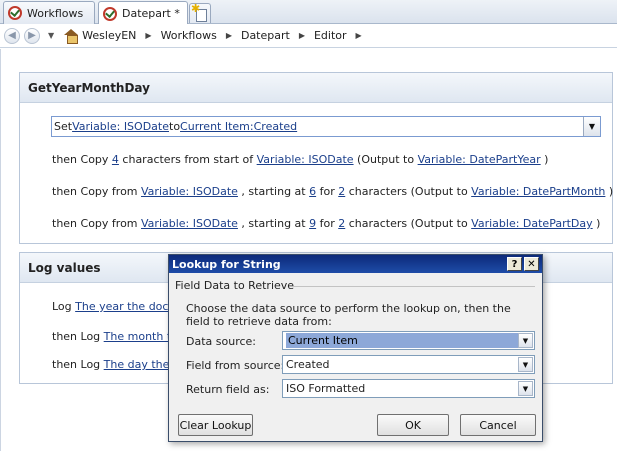 The height and width of the screenshot is (451, 617). What do you see at coordinates (125, 306) in the screenshot?
I see `link-log-message: The year the docu` at bounding box center [125, 306].